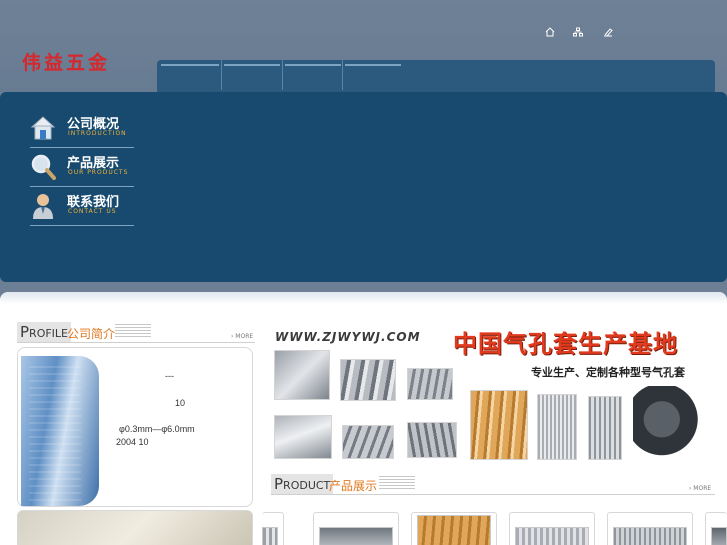 This screenshot has height=545, width=727. Describe the element at coordinates (550, 32) in the screenshot. I see `home-icon` at that location.